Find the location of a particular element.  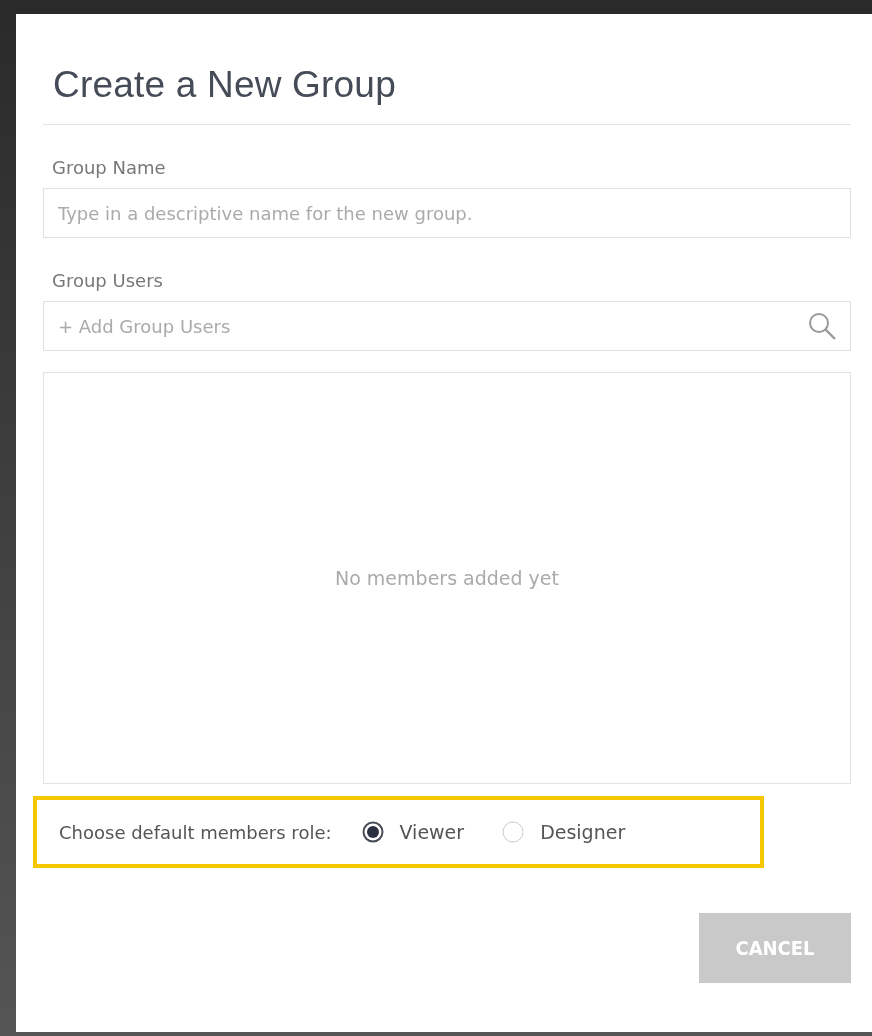

radio-option: Viewer is located at coordinates (413, 832).